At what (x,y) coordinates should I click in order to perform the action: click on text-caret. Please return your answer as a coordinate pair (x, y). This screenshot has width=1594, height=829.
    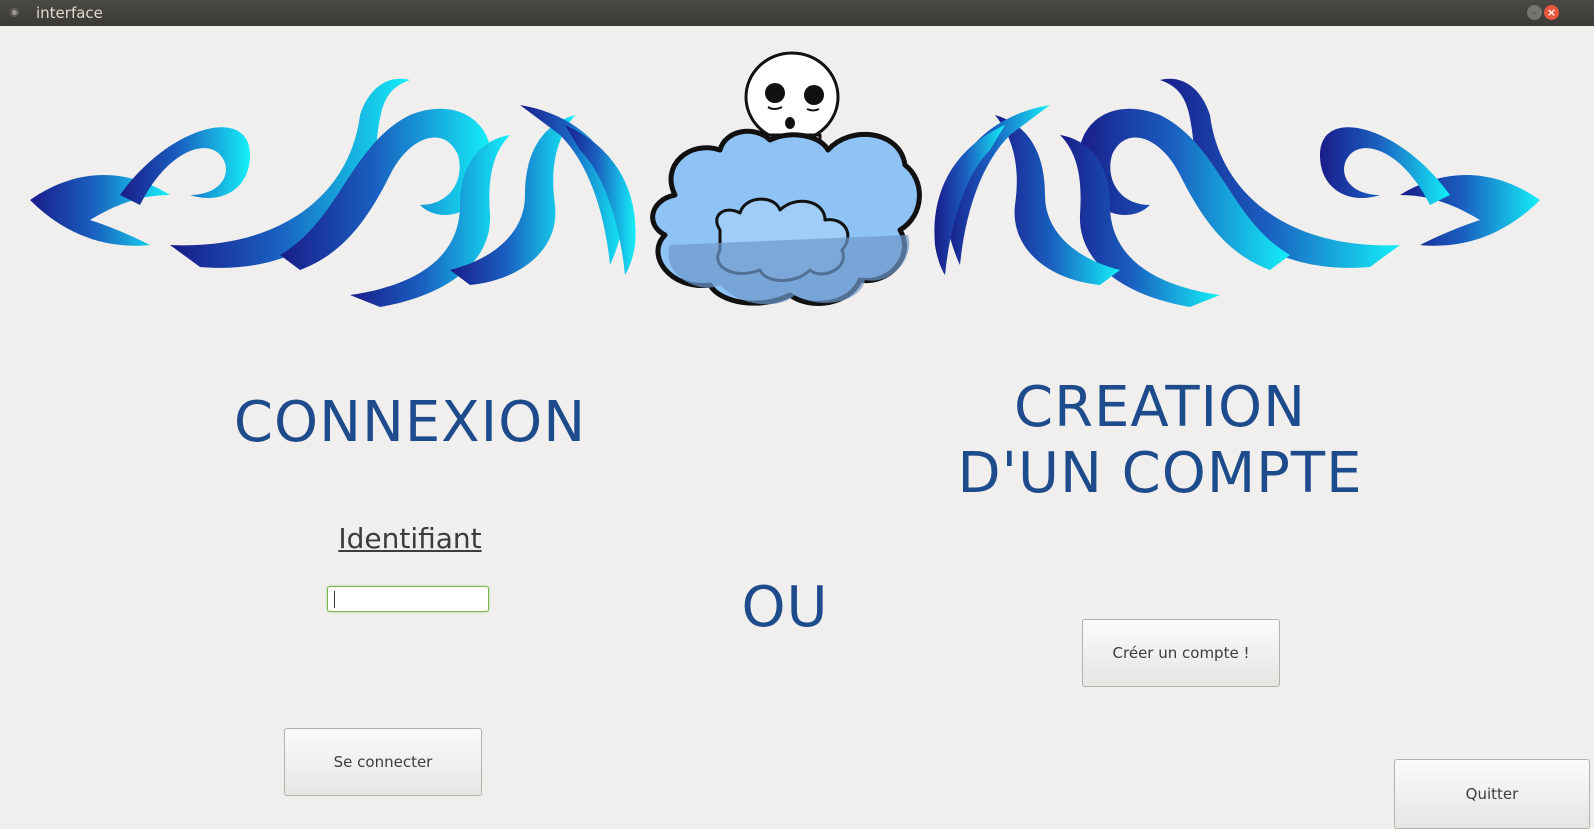
    Looking at the image, I should click on (334, 599).